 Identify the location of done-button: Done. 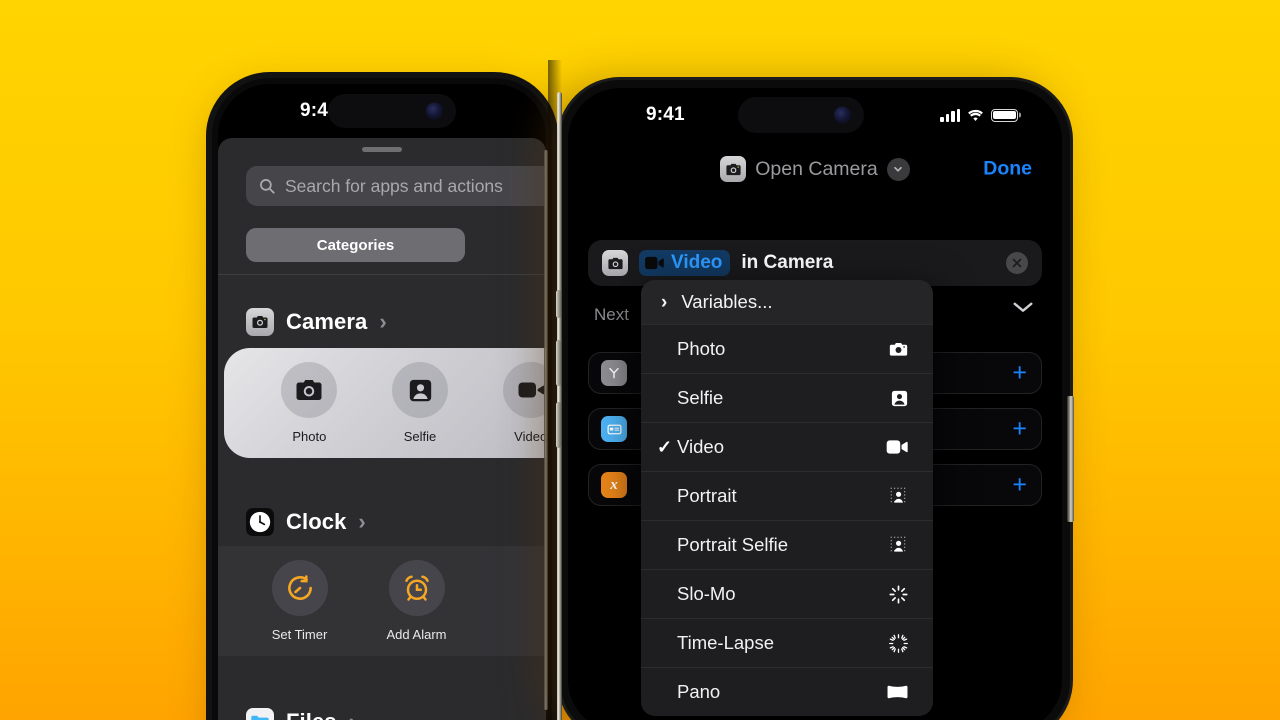
(1007, 169).